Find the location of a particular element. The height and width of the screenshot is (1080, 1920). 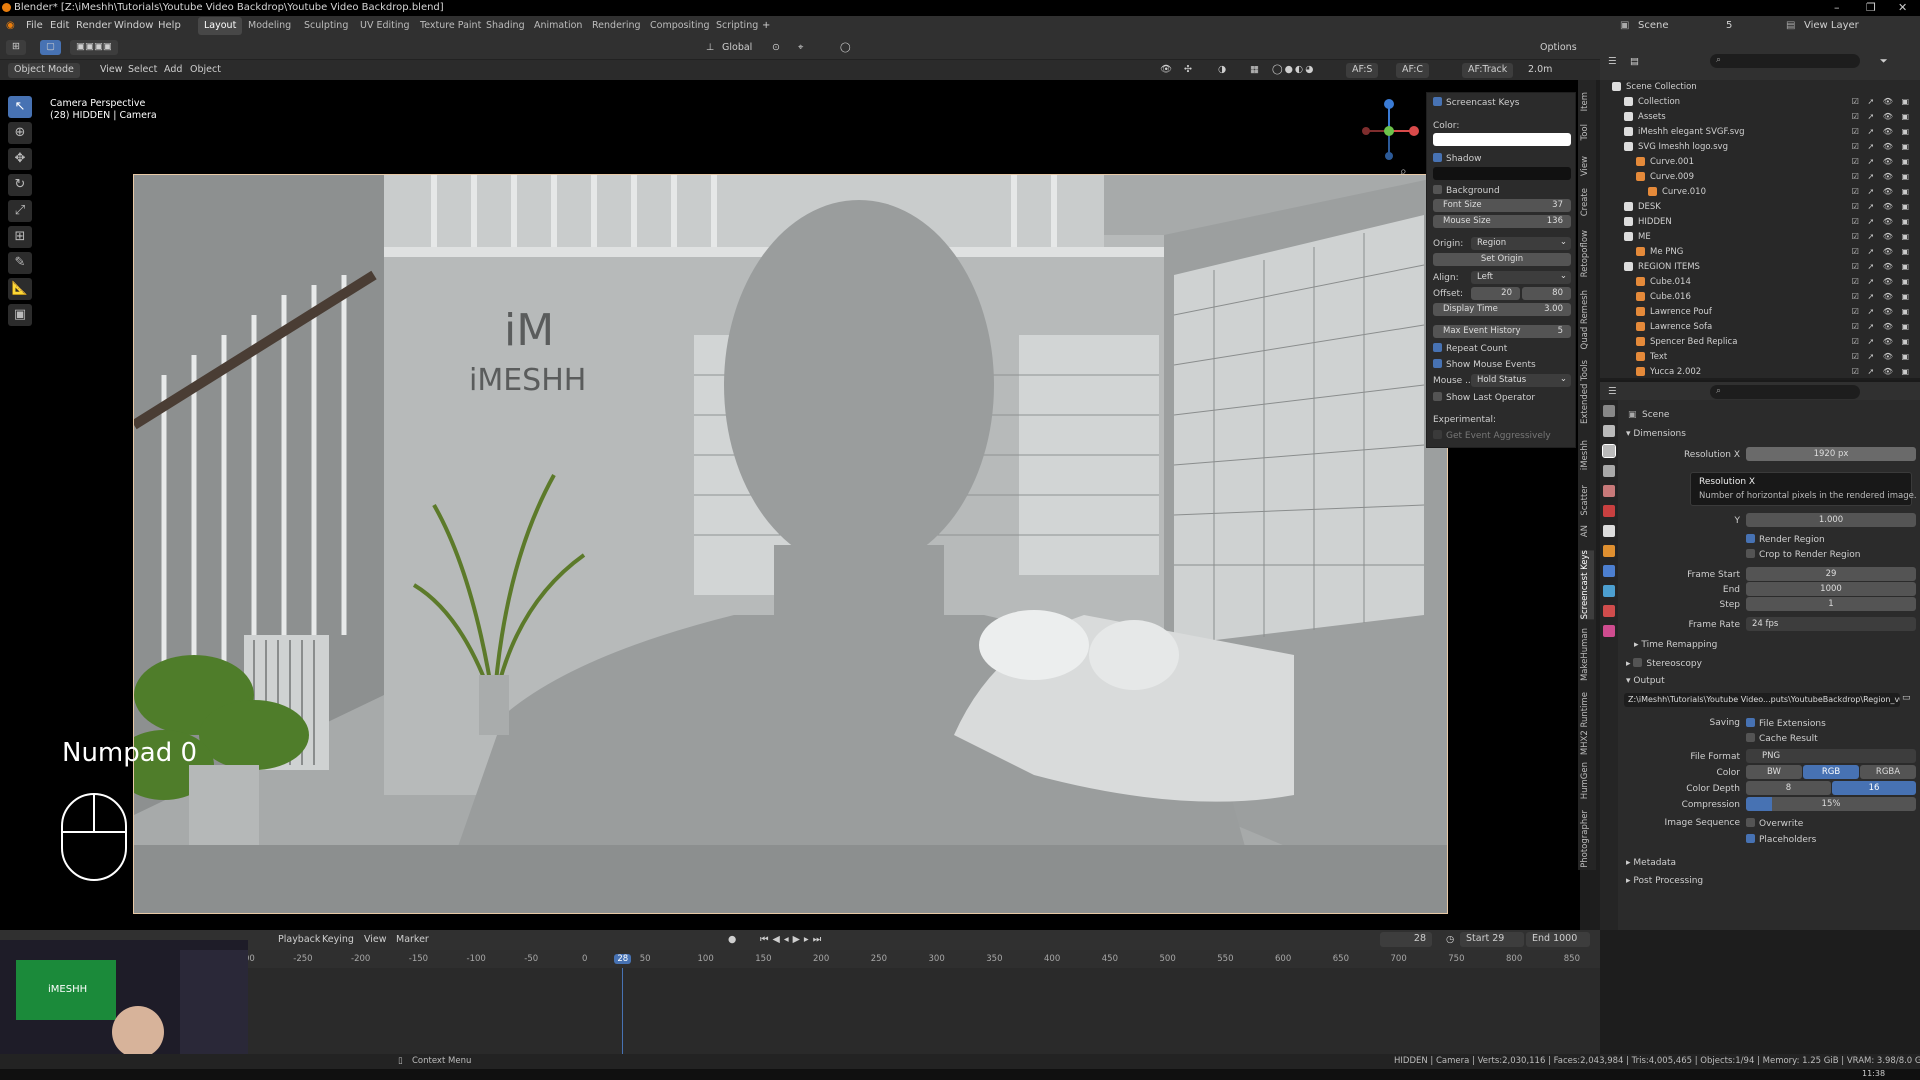

tab-humgen: HumGen is located at coordinates (1587, 780).